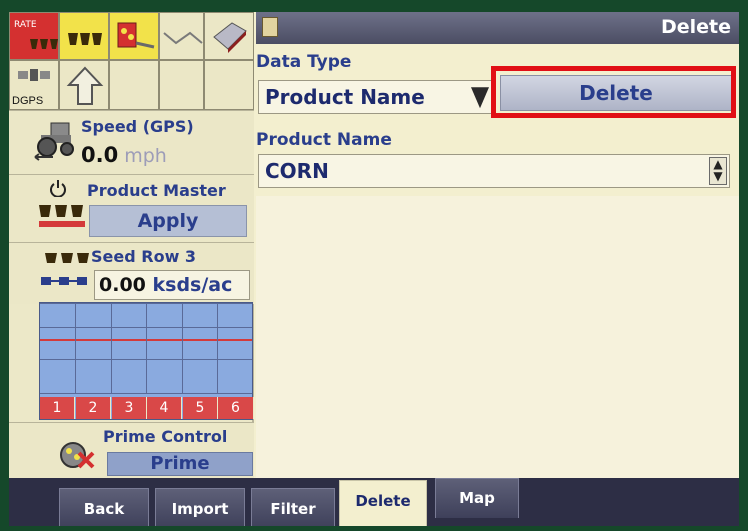 The image size is (748, 531). I want to click on speed-unit: mph, so click(145, 156).